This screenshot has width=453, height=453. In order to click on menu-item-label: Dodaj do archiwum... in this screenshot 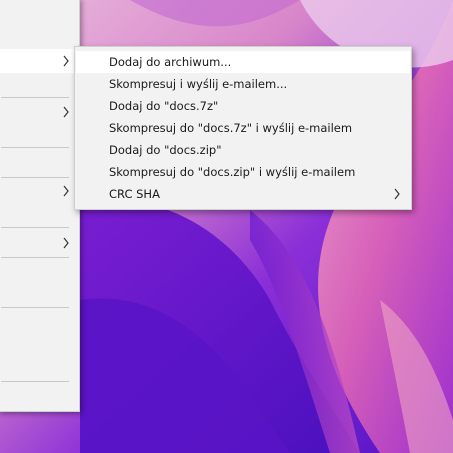, I will do `click(170, 62)`.